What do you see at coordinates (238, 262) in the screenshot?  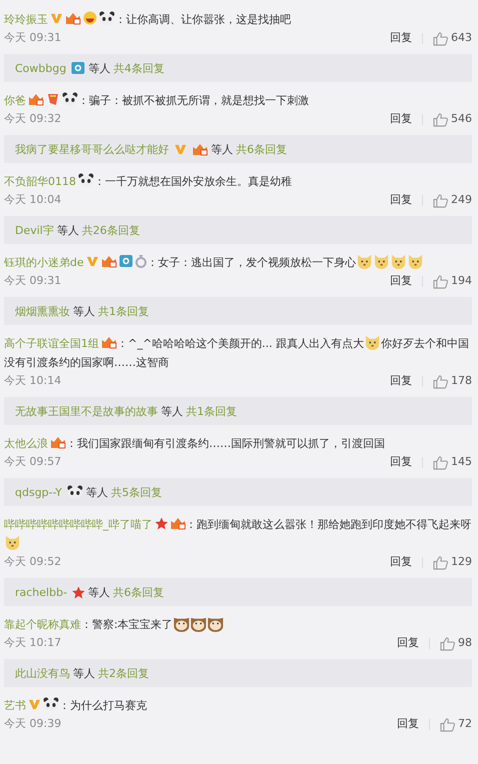 I see `comment-text: 钰琪的小迷弟de ：女子：逃出国了，发个视频放松一下身心` at bounding box center [238, 262].